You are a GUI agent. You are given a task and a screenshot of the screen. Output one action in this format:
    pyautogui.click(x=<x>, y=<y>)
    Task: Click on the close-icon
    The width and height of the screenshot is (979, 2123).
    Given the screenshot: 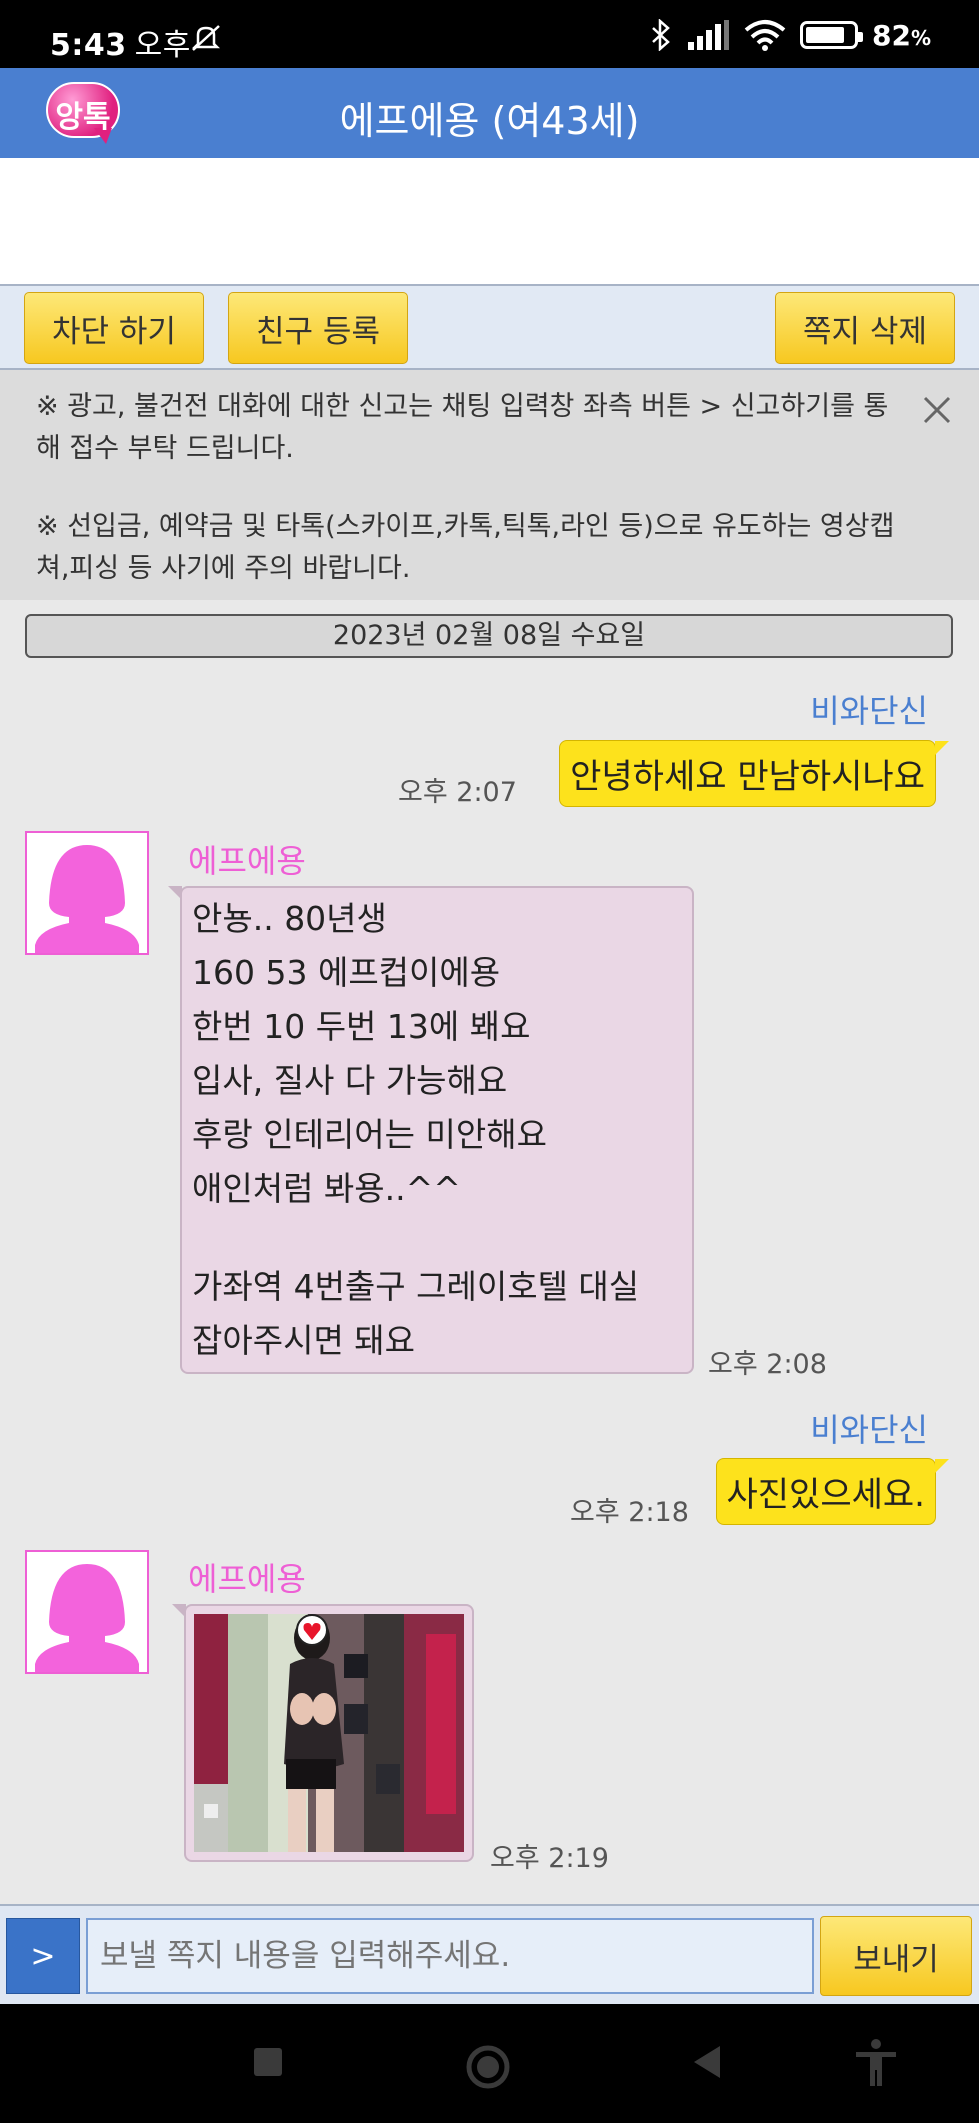 What is the action you would take?
    pyautogui.click(x=937, y=410)
    